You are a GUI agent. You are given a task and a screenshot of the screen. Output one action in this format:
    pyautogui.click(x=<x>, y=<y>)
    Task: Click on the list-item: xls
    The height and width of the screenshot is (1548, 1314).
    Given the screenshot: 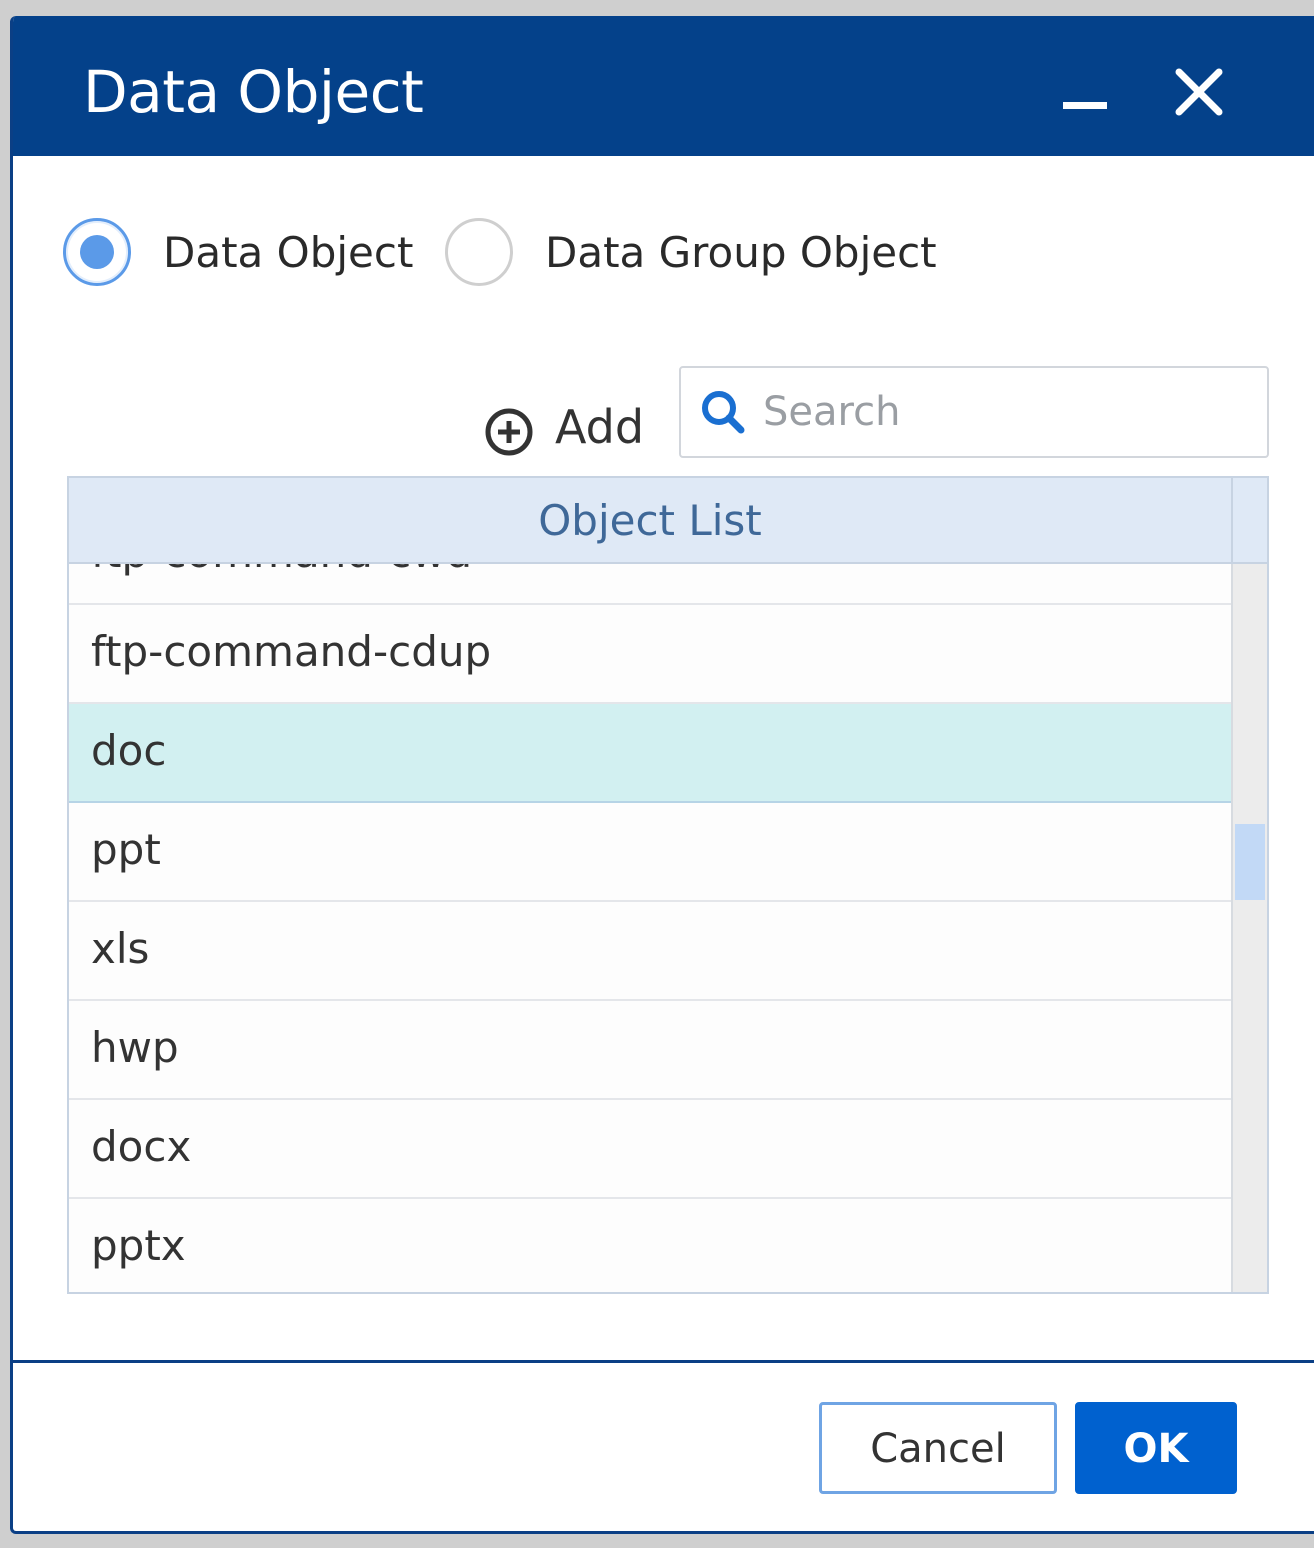 What is the action you would take?
    pyautogui.click(x=650, y=951)
    